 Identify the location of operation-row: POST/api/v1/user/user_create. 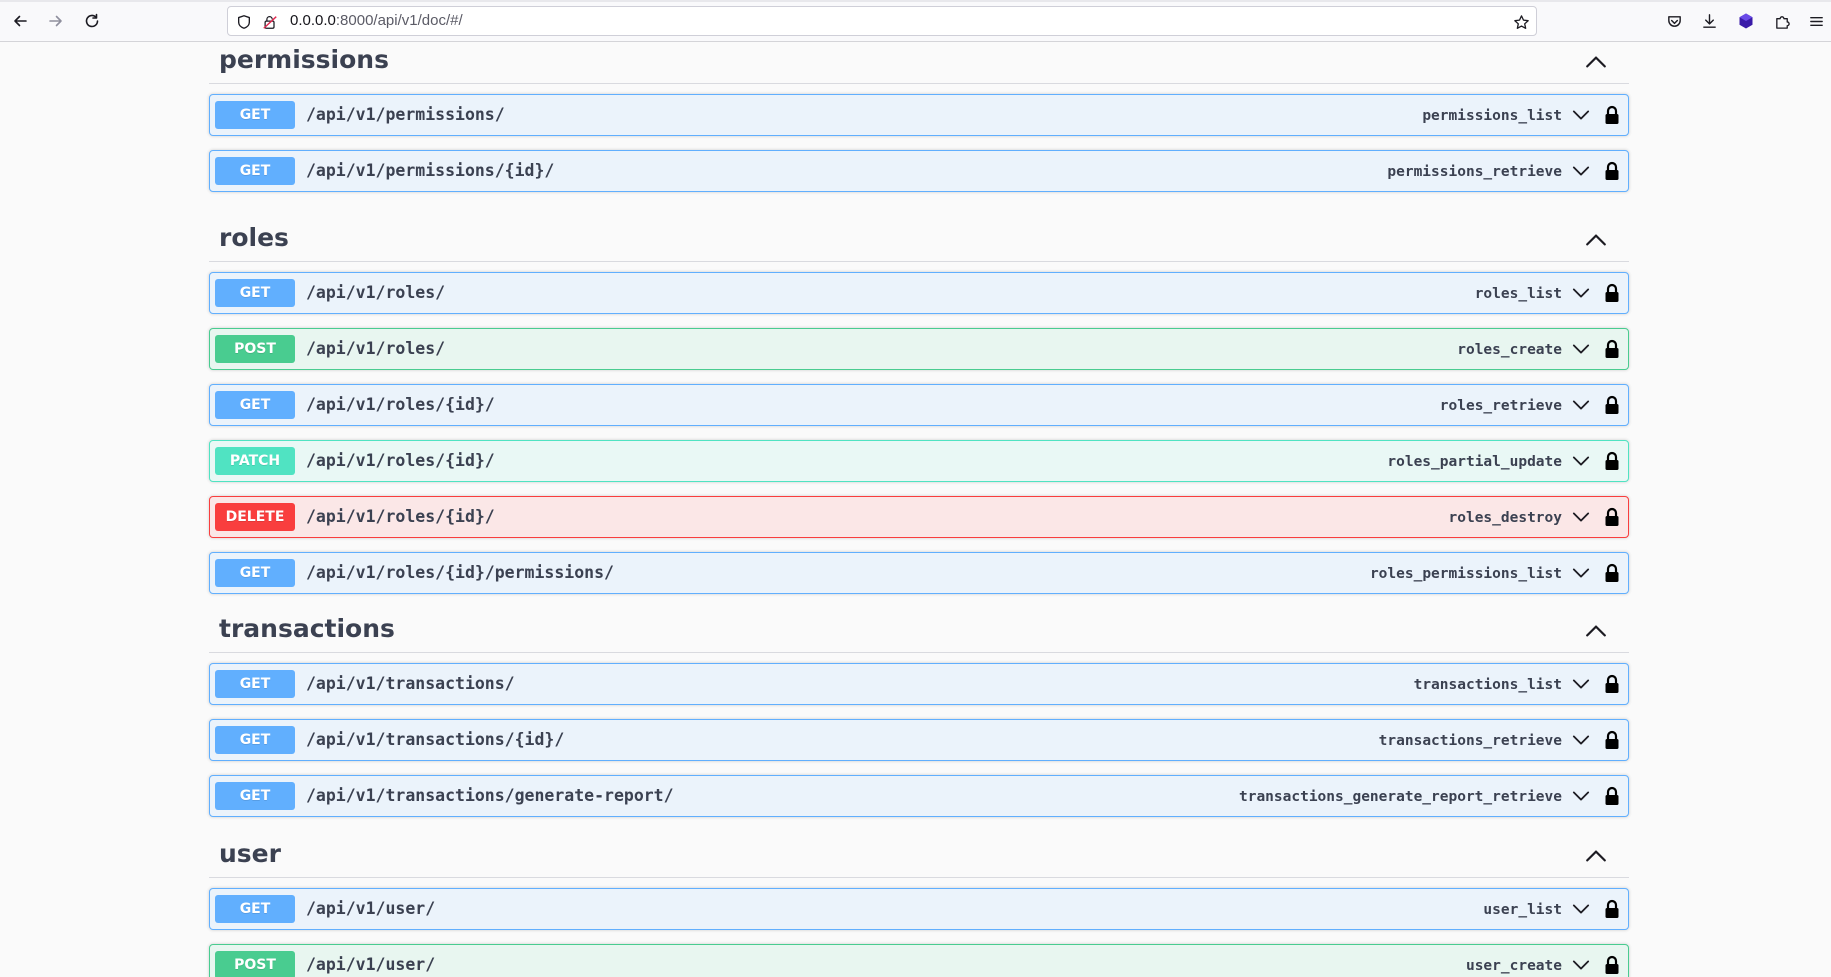
(919, 960).